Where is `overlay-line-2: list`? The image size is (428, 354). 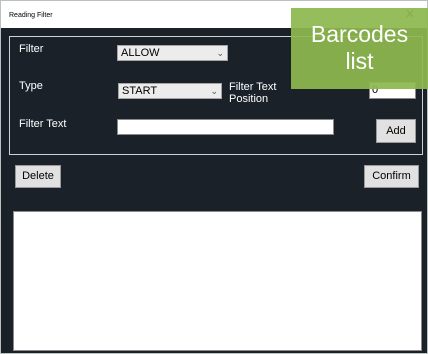 overlay-line-2: list is located at coordinates (359, 61).